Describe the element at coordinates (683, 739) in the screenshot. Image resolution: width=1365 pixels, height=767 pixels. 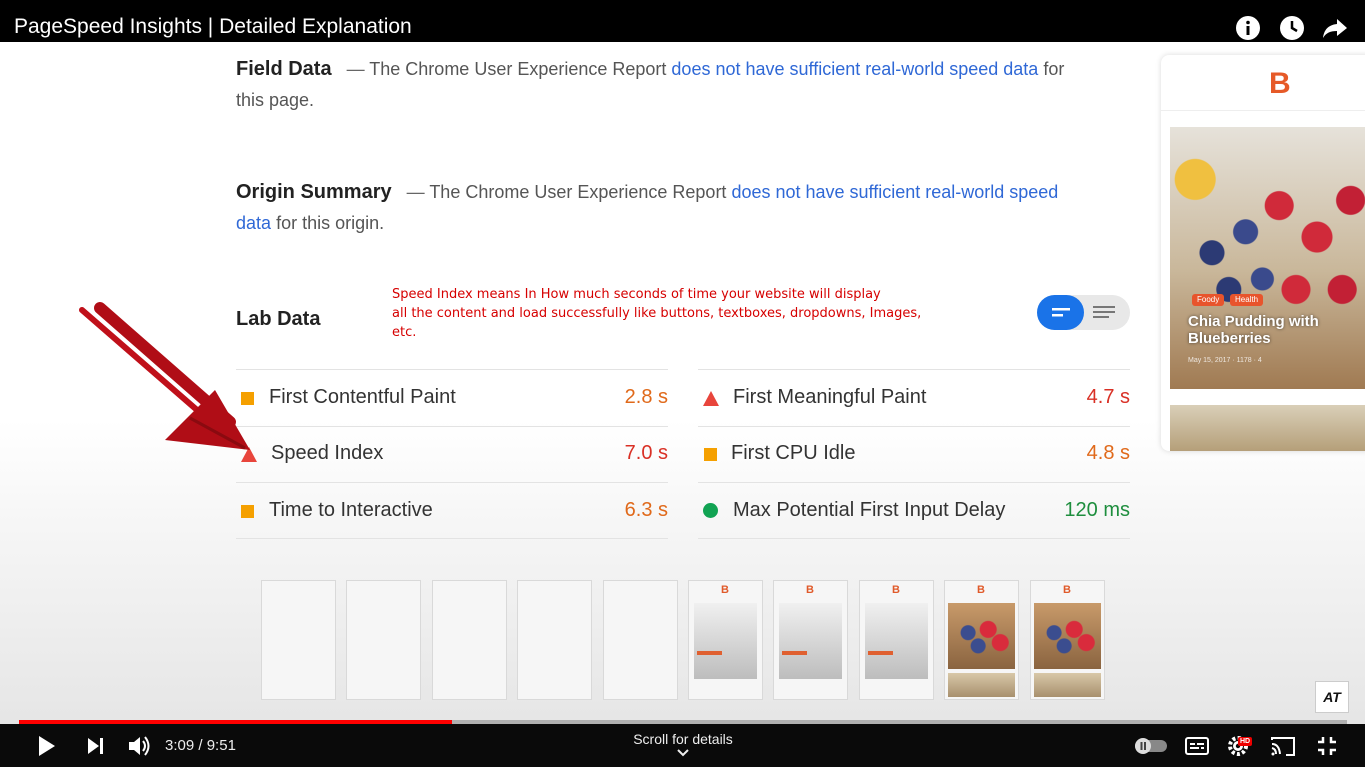
I see `scroll-hint-label: Scroll for details` at that location.